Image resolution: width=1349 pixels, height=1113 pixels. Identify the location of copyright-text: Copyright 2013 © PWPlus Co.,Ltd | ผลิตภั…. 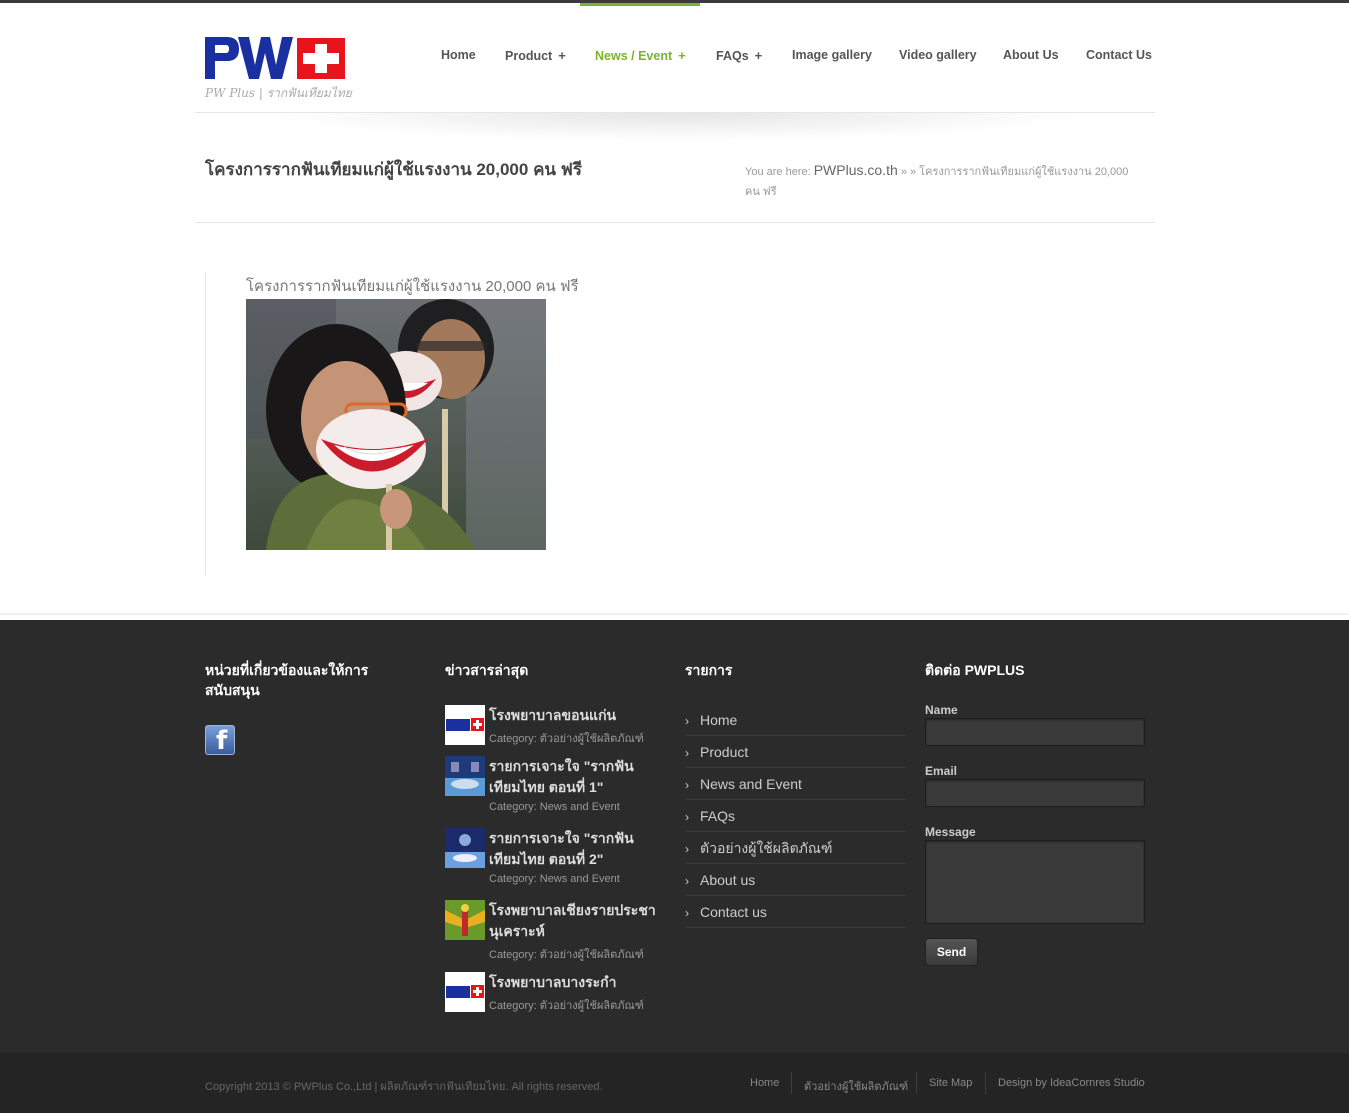
(404, 1087).